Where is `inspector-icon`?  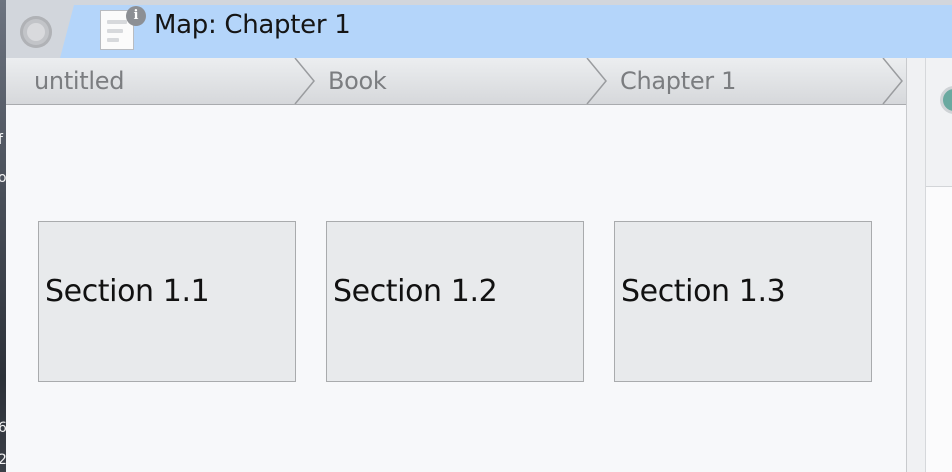 inspector-icon is located at coordinates (946, 100).